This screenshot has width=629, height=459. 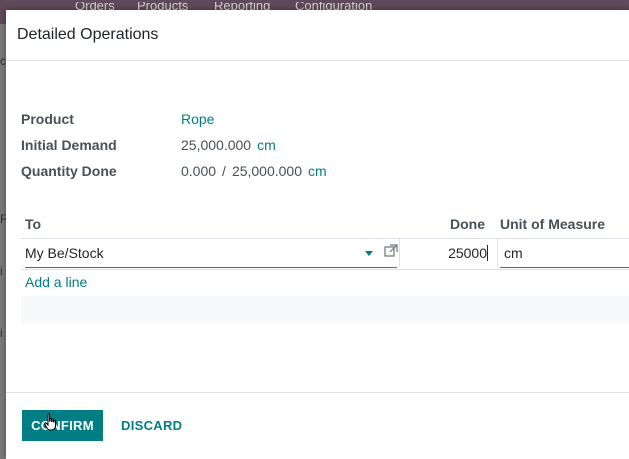 What do you see at coordinates (564, 253) in the screenshot?
I see `unit-of-measure-field: cm` at bounding box center [564, 253].